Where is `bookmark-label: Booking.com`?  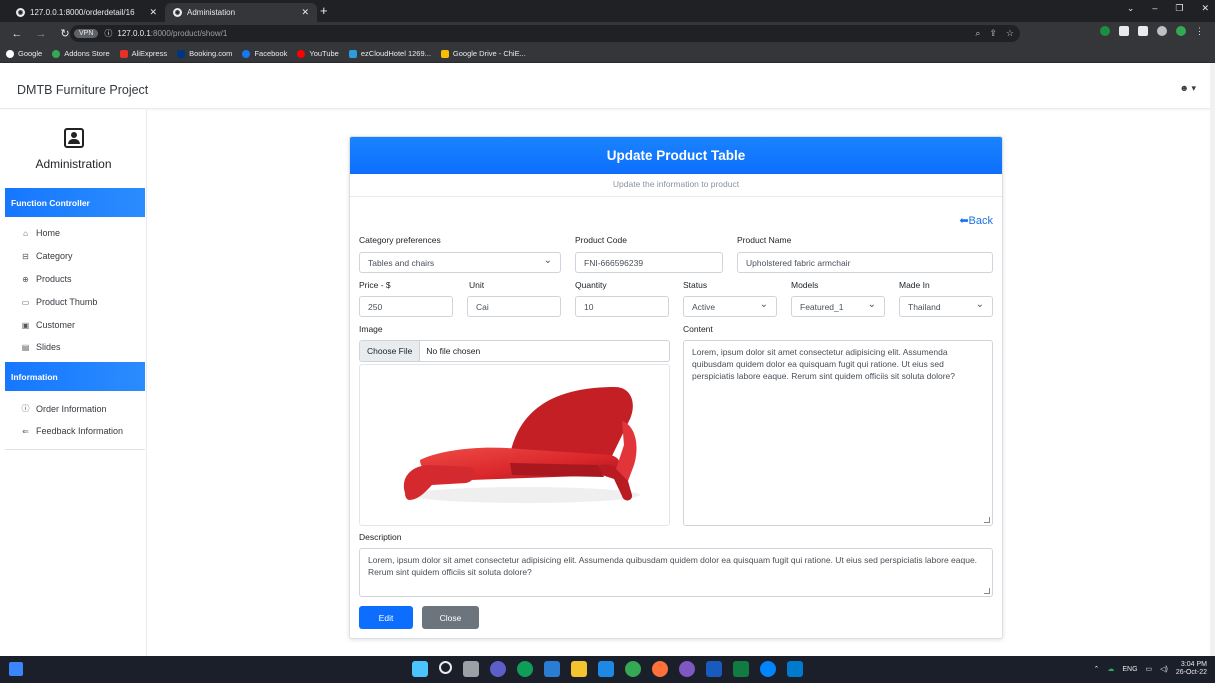
bookmark-label: Booking.com is located at coordinates (211, 53).